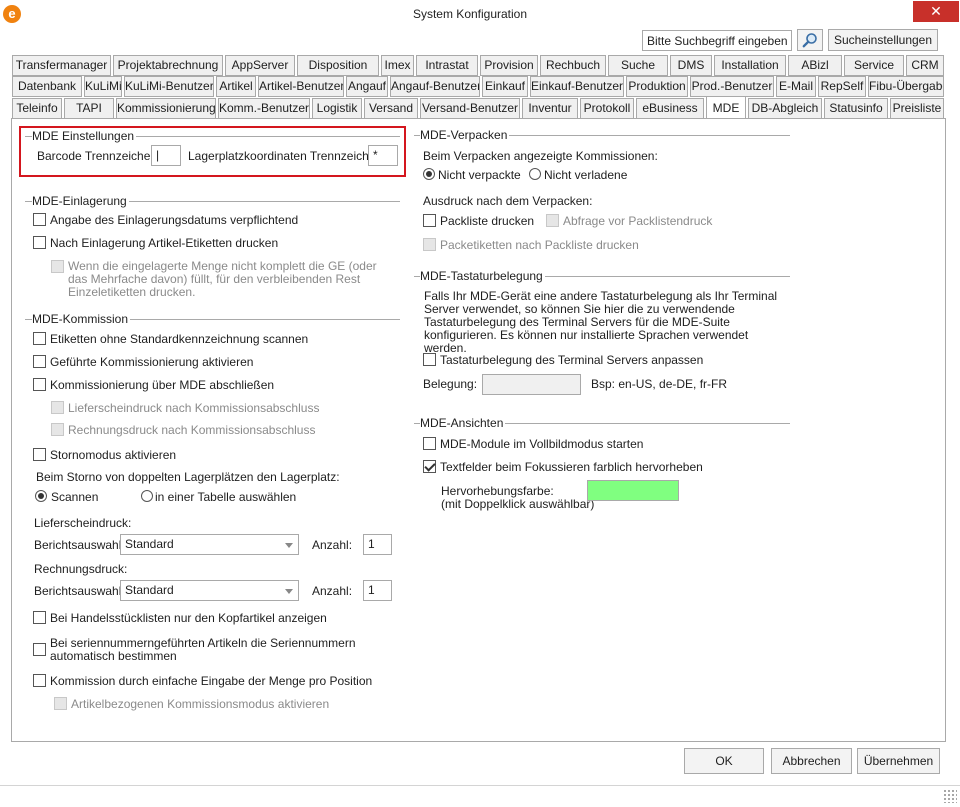 Image resolution: width=960 pixels, height=807 pixels. Describe the element at coordinates (717, 40) in the screenshot. I see `search-input` at that location.